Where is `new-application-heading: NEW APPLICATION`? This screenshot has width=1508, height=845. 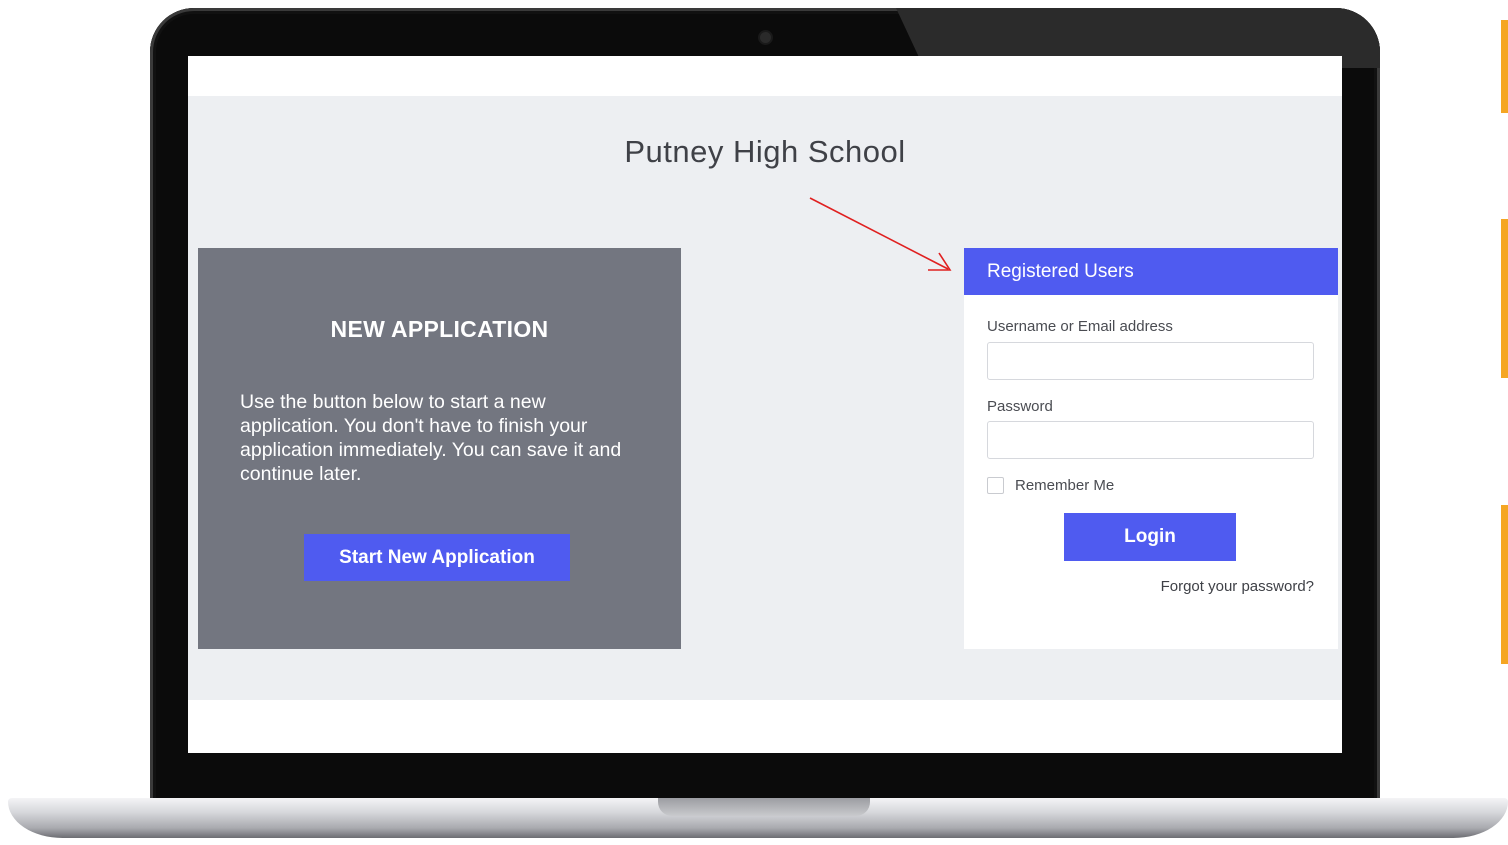 new-application-heading: NEW APPLICATION is located at coordinates (439, 329).